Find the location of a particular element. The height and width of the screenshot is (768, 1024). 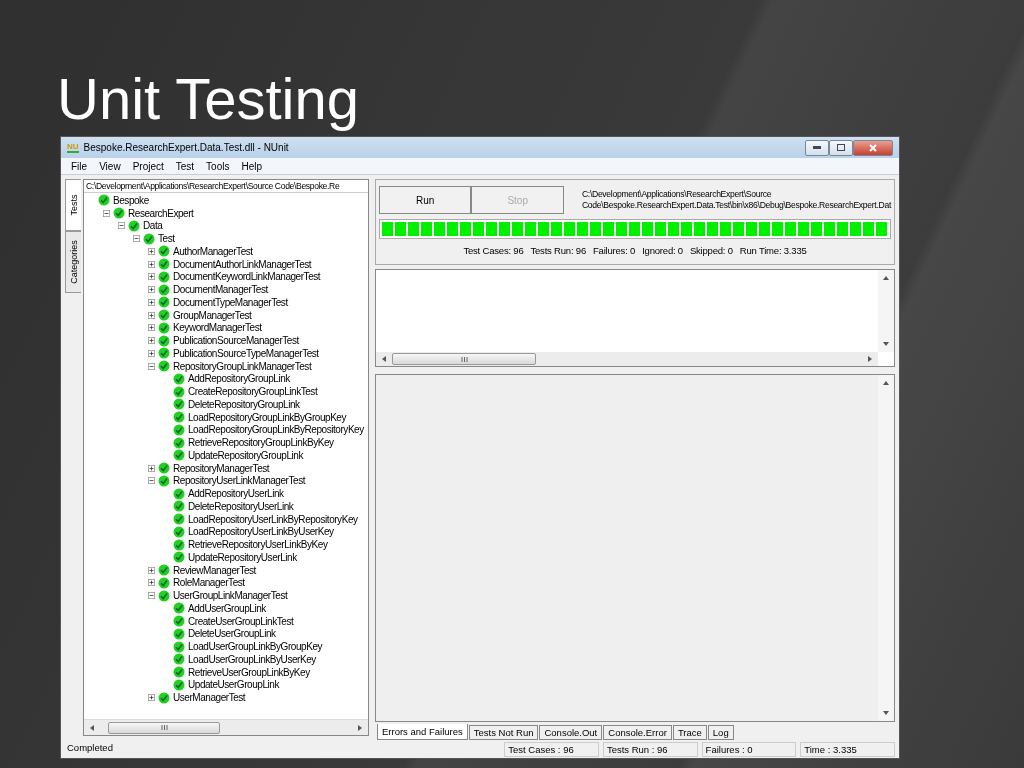

result-tab: Console.Error is located at coordinates (637, 732).